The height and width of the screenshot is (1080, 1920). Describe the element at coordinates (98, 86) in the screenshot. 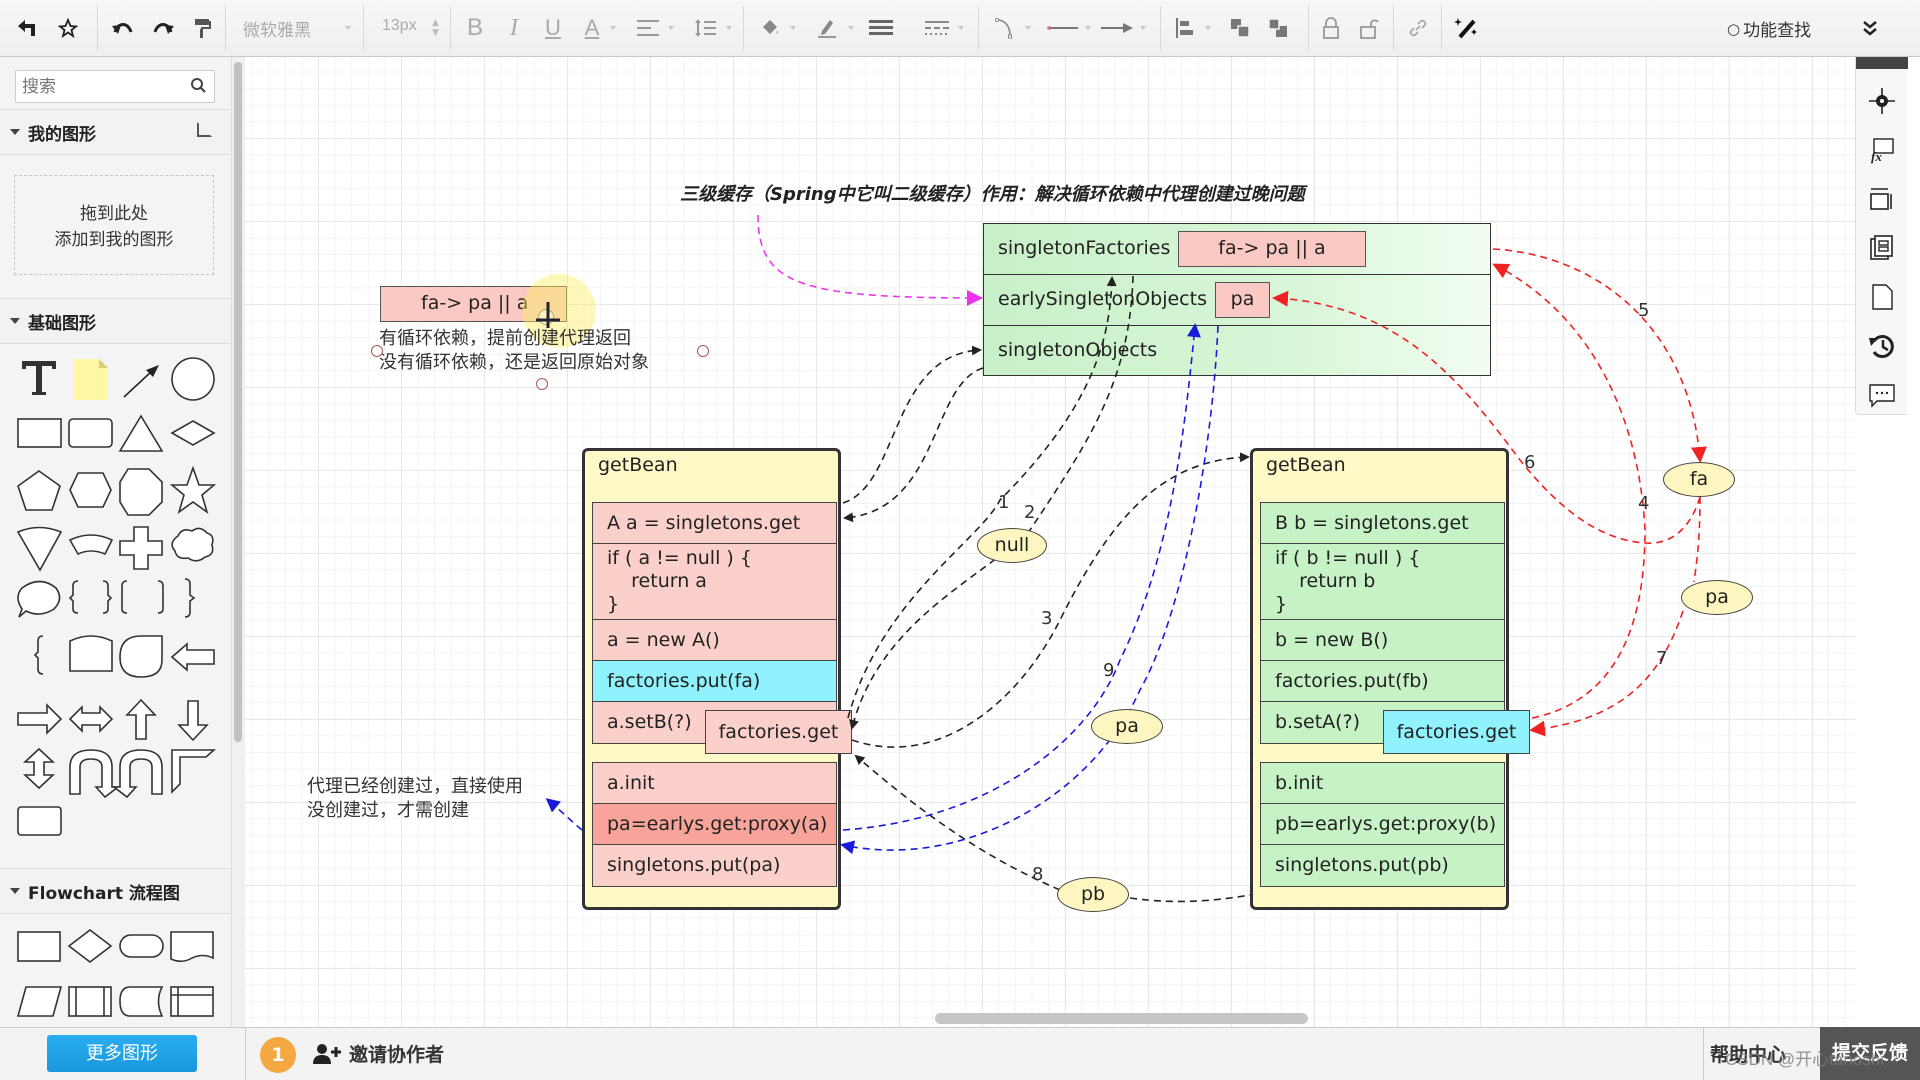

I see `shape-search-input` at that location.